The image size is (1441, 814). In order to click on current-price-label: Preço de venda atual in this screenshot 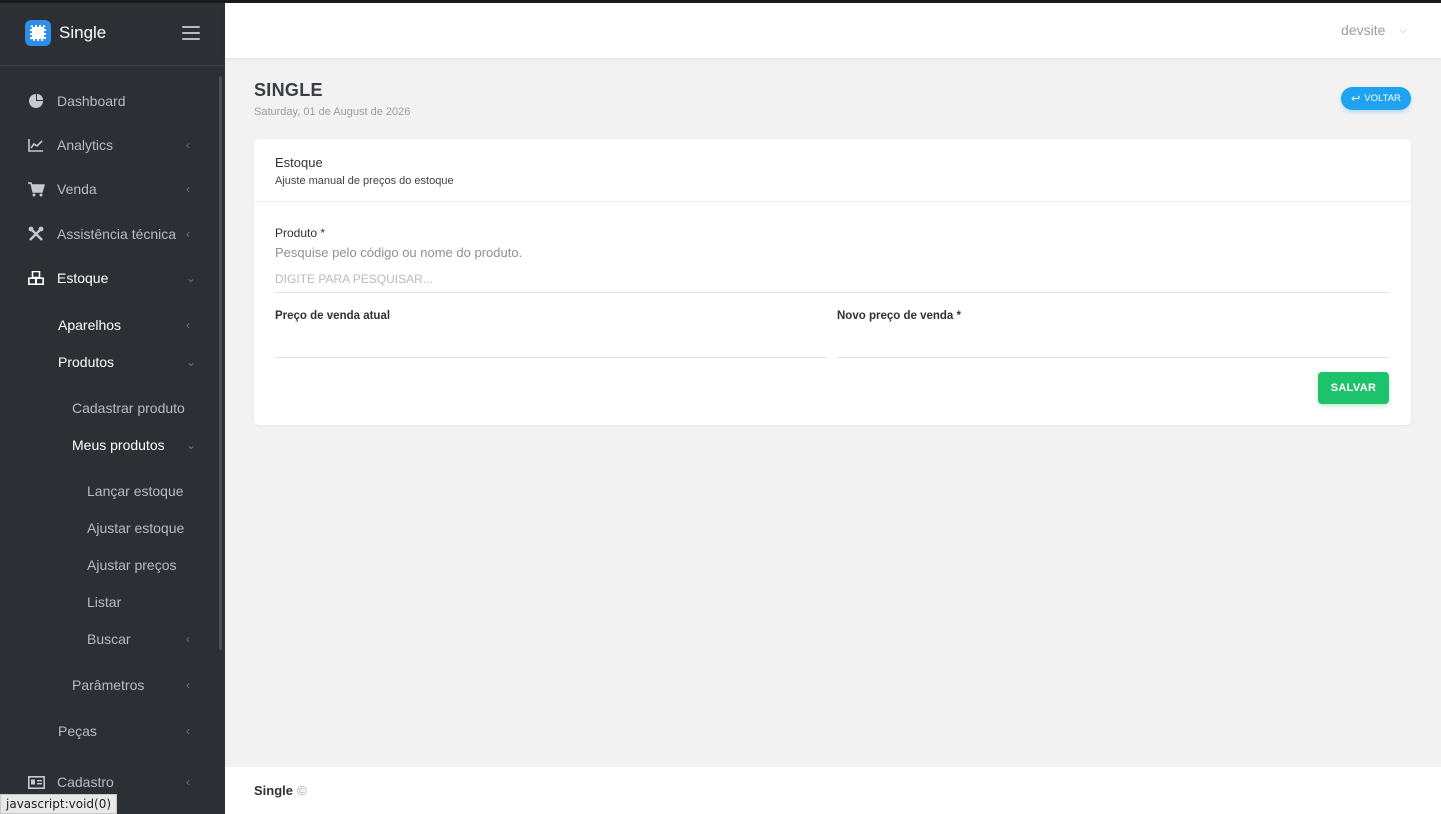, I will do `click(333, 316)`.